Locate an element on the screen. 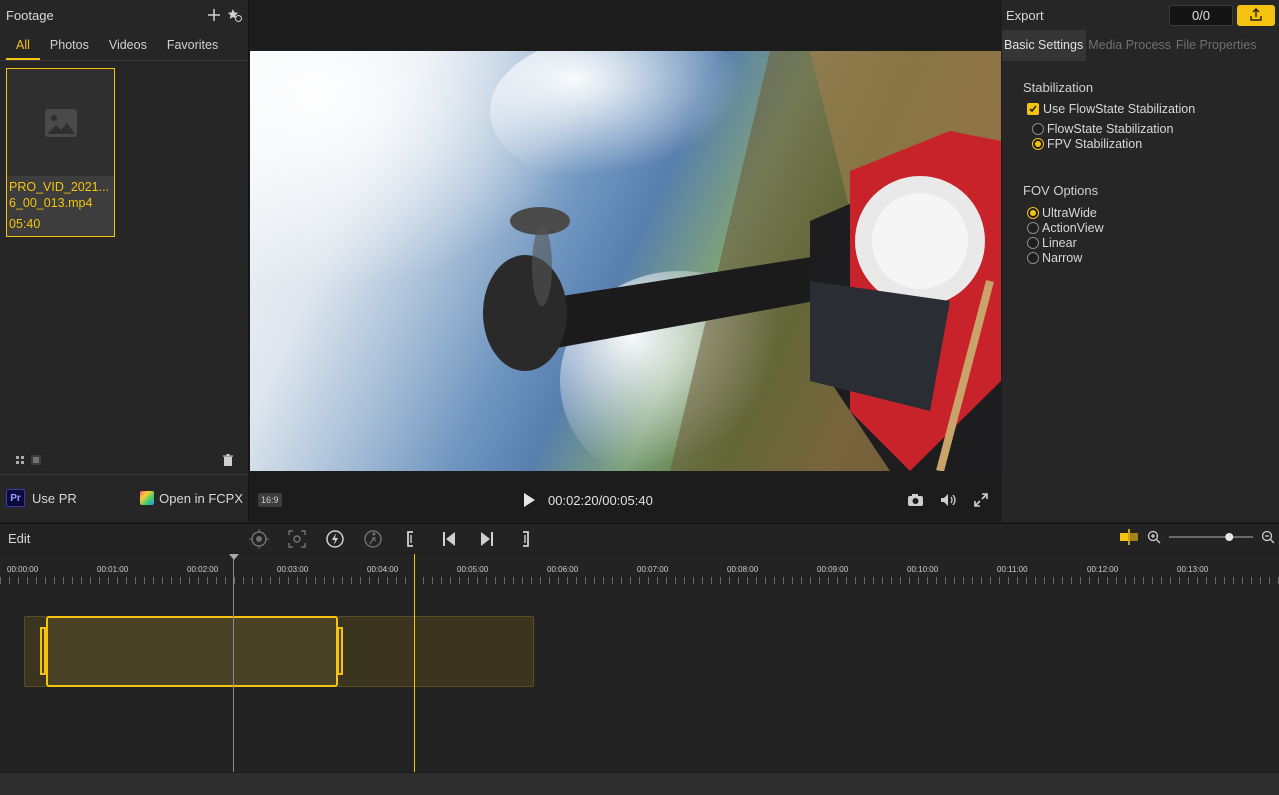  trim-start-icon is located at coordinates (410, 538).